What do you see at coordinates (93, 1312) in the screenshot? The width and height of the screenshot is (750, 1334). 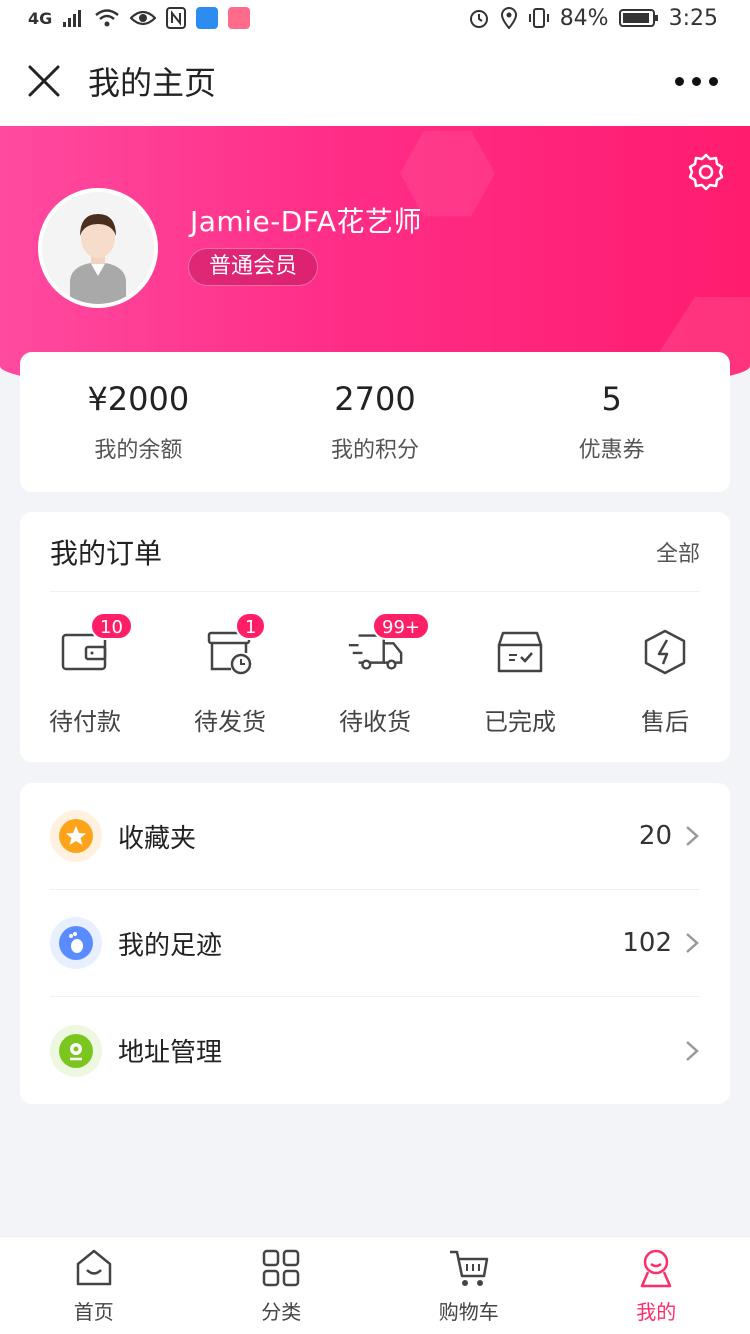 I see `tab-label: 首页` at bounding box center [93, 1312].